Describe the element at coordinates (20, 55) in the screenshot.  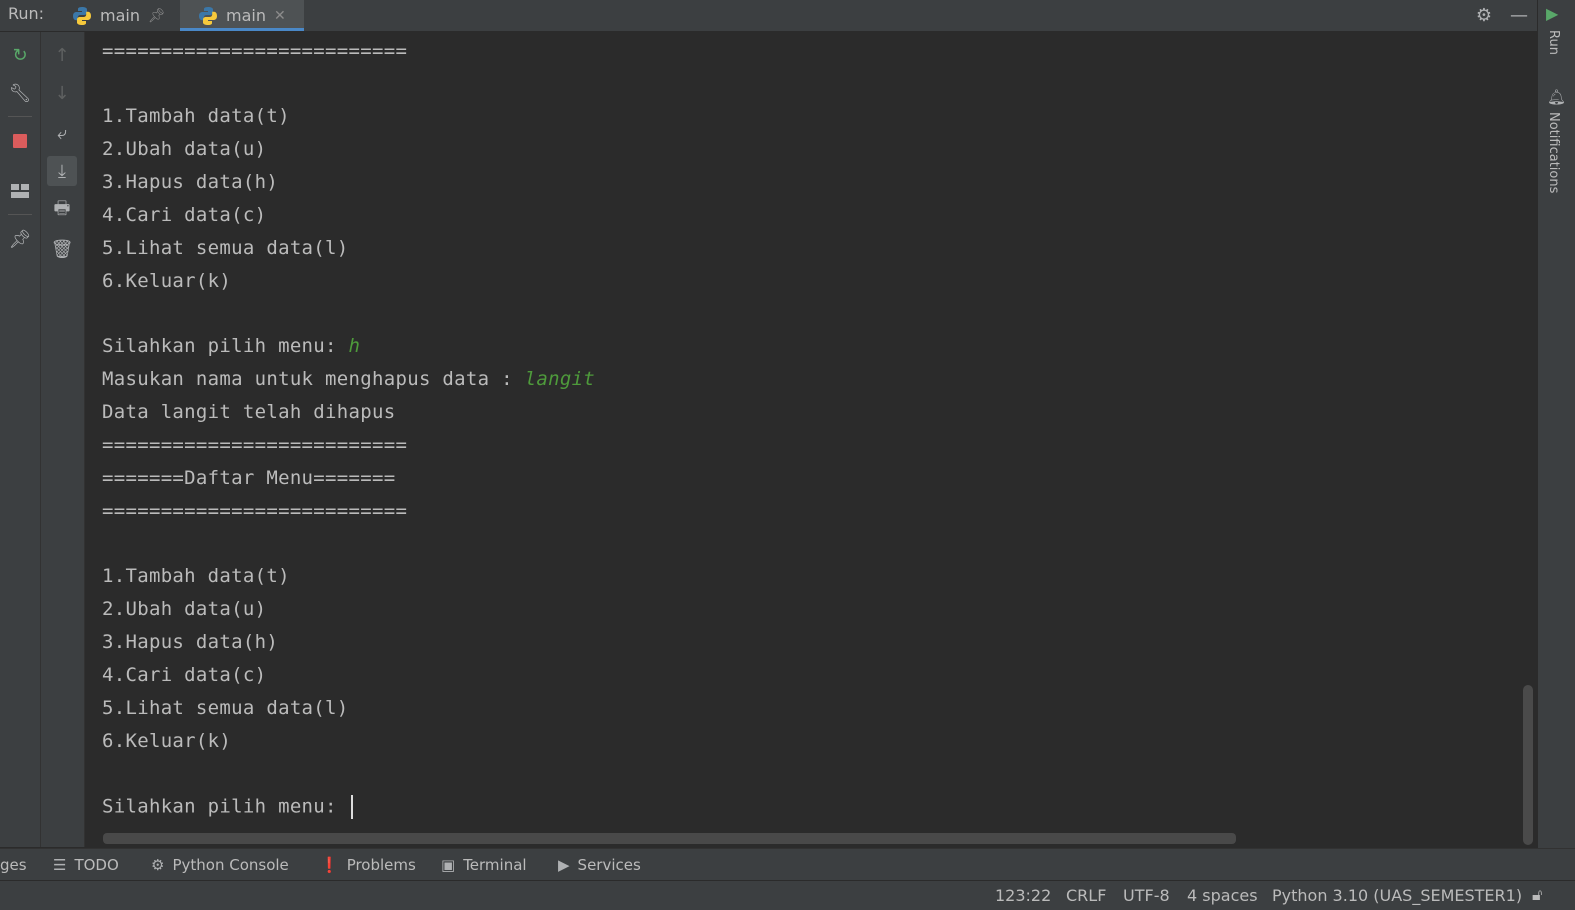
I see `rerun-icon: ↻` at that location.